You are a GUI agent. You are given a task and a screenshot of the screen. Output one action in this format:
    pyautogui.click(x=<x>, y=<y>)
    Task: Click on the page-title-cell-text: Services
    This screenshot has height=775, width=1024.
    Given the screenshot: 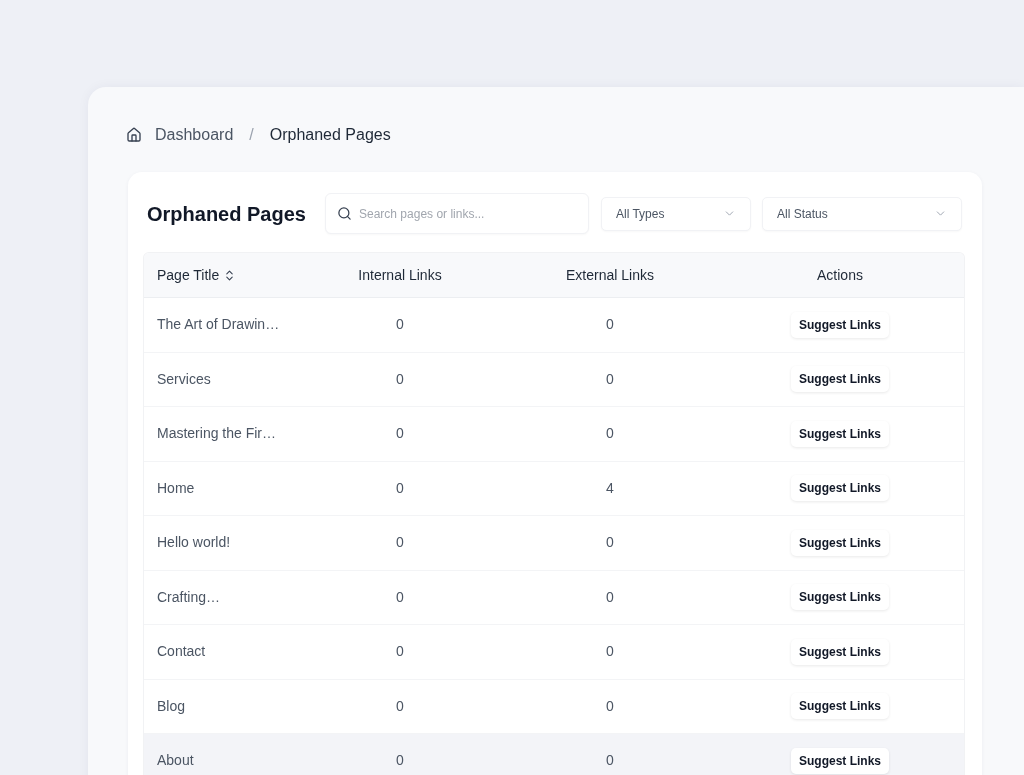 What is the action you would take?
    pyautogui.click(x=184, y=379)
    